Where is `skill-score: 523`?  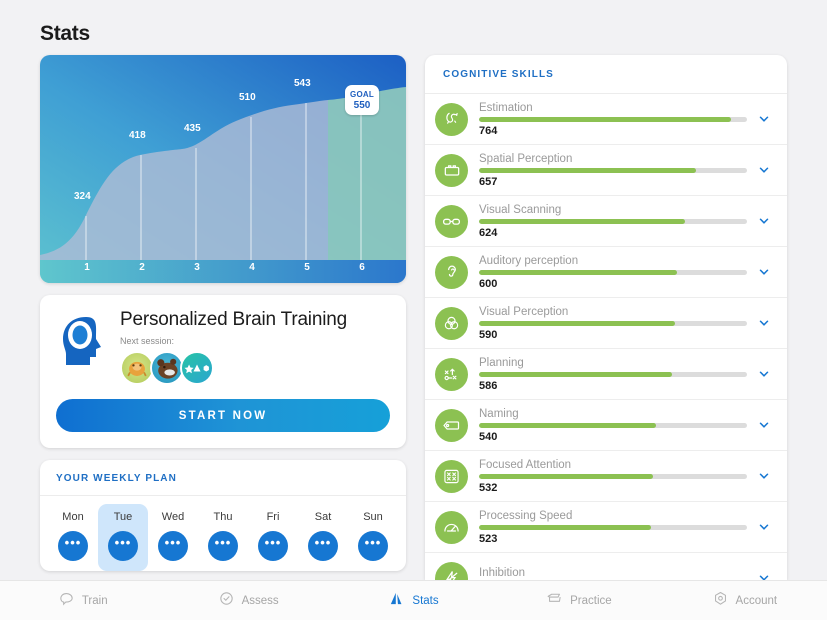 skill-score: 523 is located at coordinates (488, 538).